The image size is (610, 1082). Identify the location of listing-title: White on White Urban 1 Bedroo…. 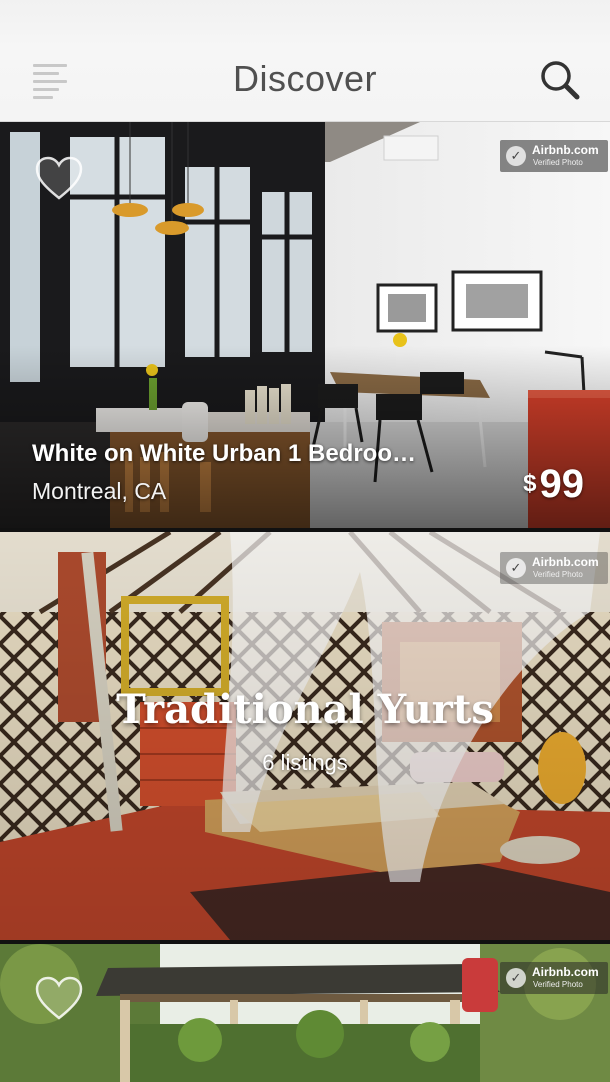
(224, 453).